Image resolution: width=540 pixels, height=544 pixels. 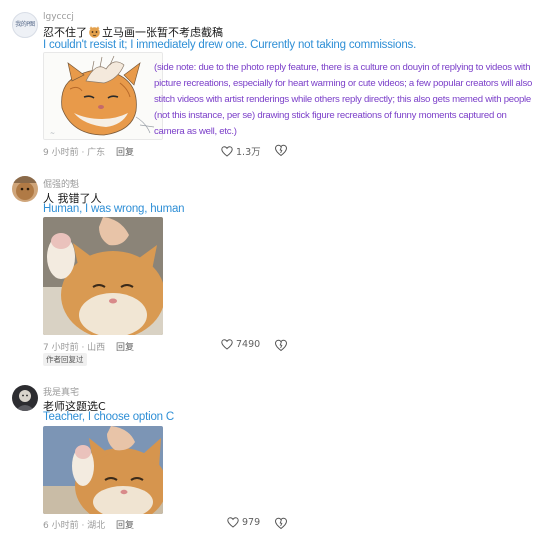 I want to click on cat-drawing-illustration: ~, so click(x=103, y=96).